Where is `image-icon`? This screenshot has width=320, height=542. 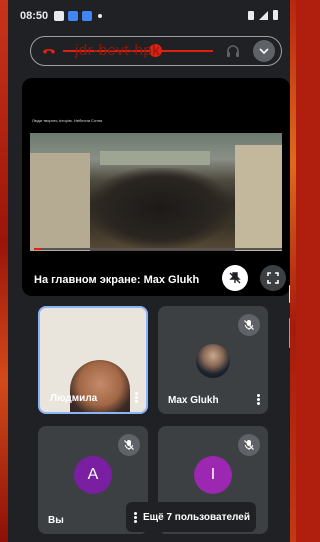
image-icon is located at coordinates (59, 16).